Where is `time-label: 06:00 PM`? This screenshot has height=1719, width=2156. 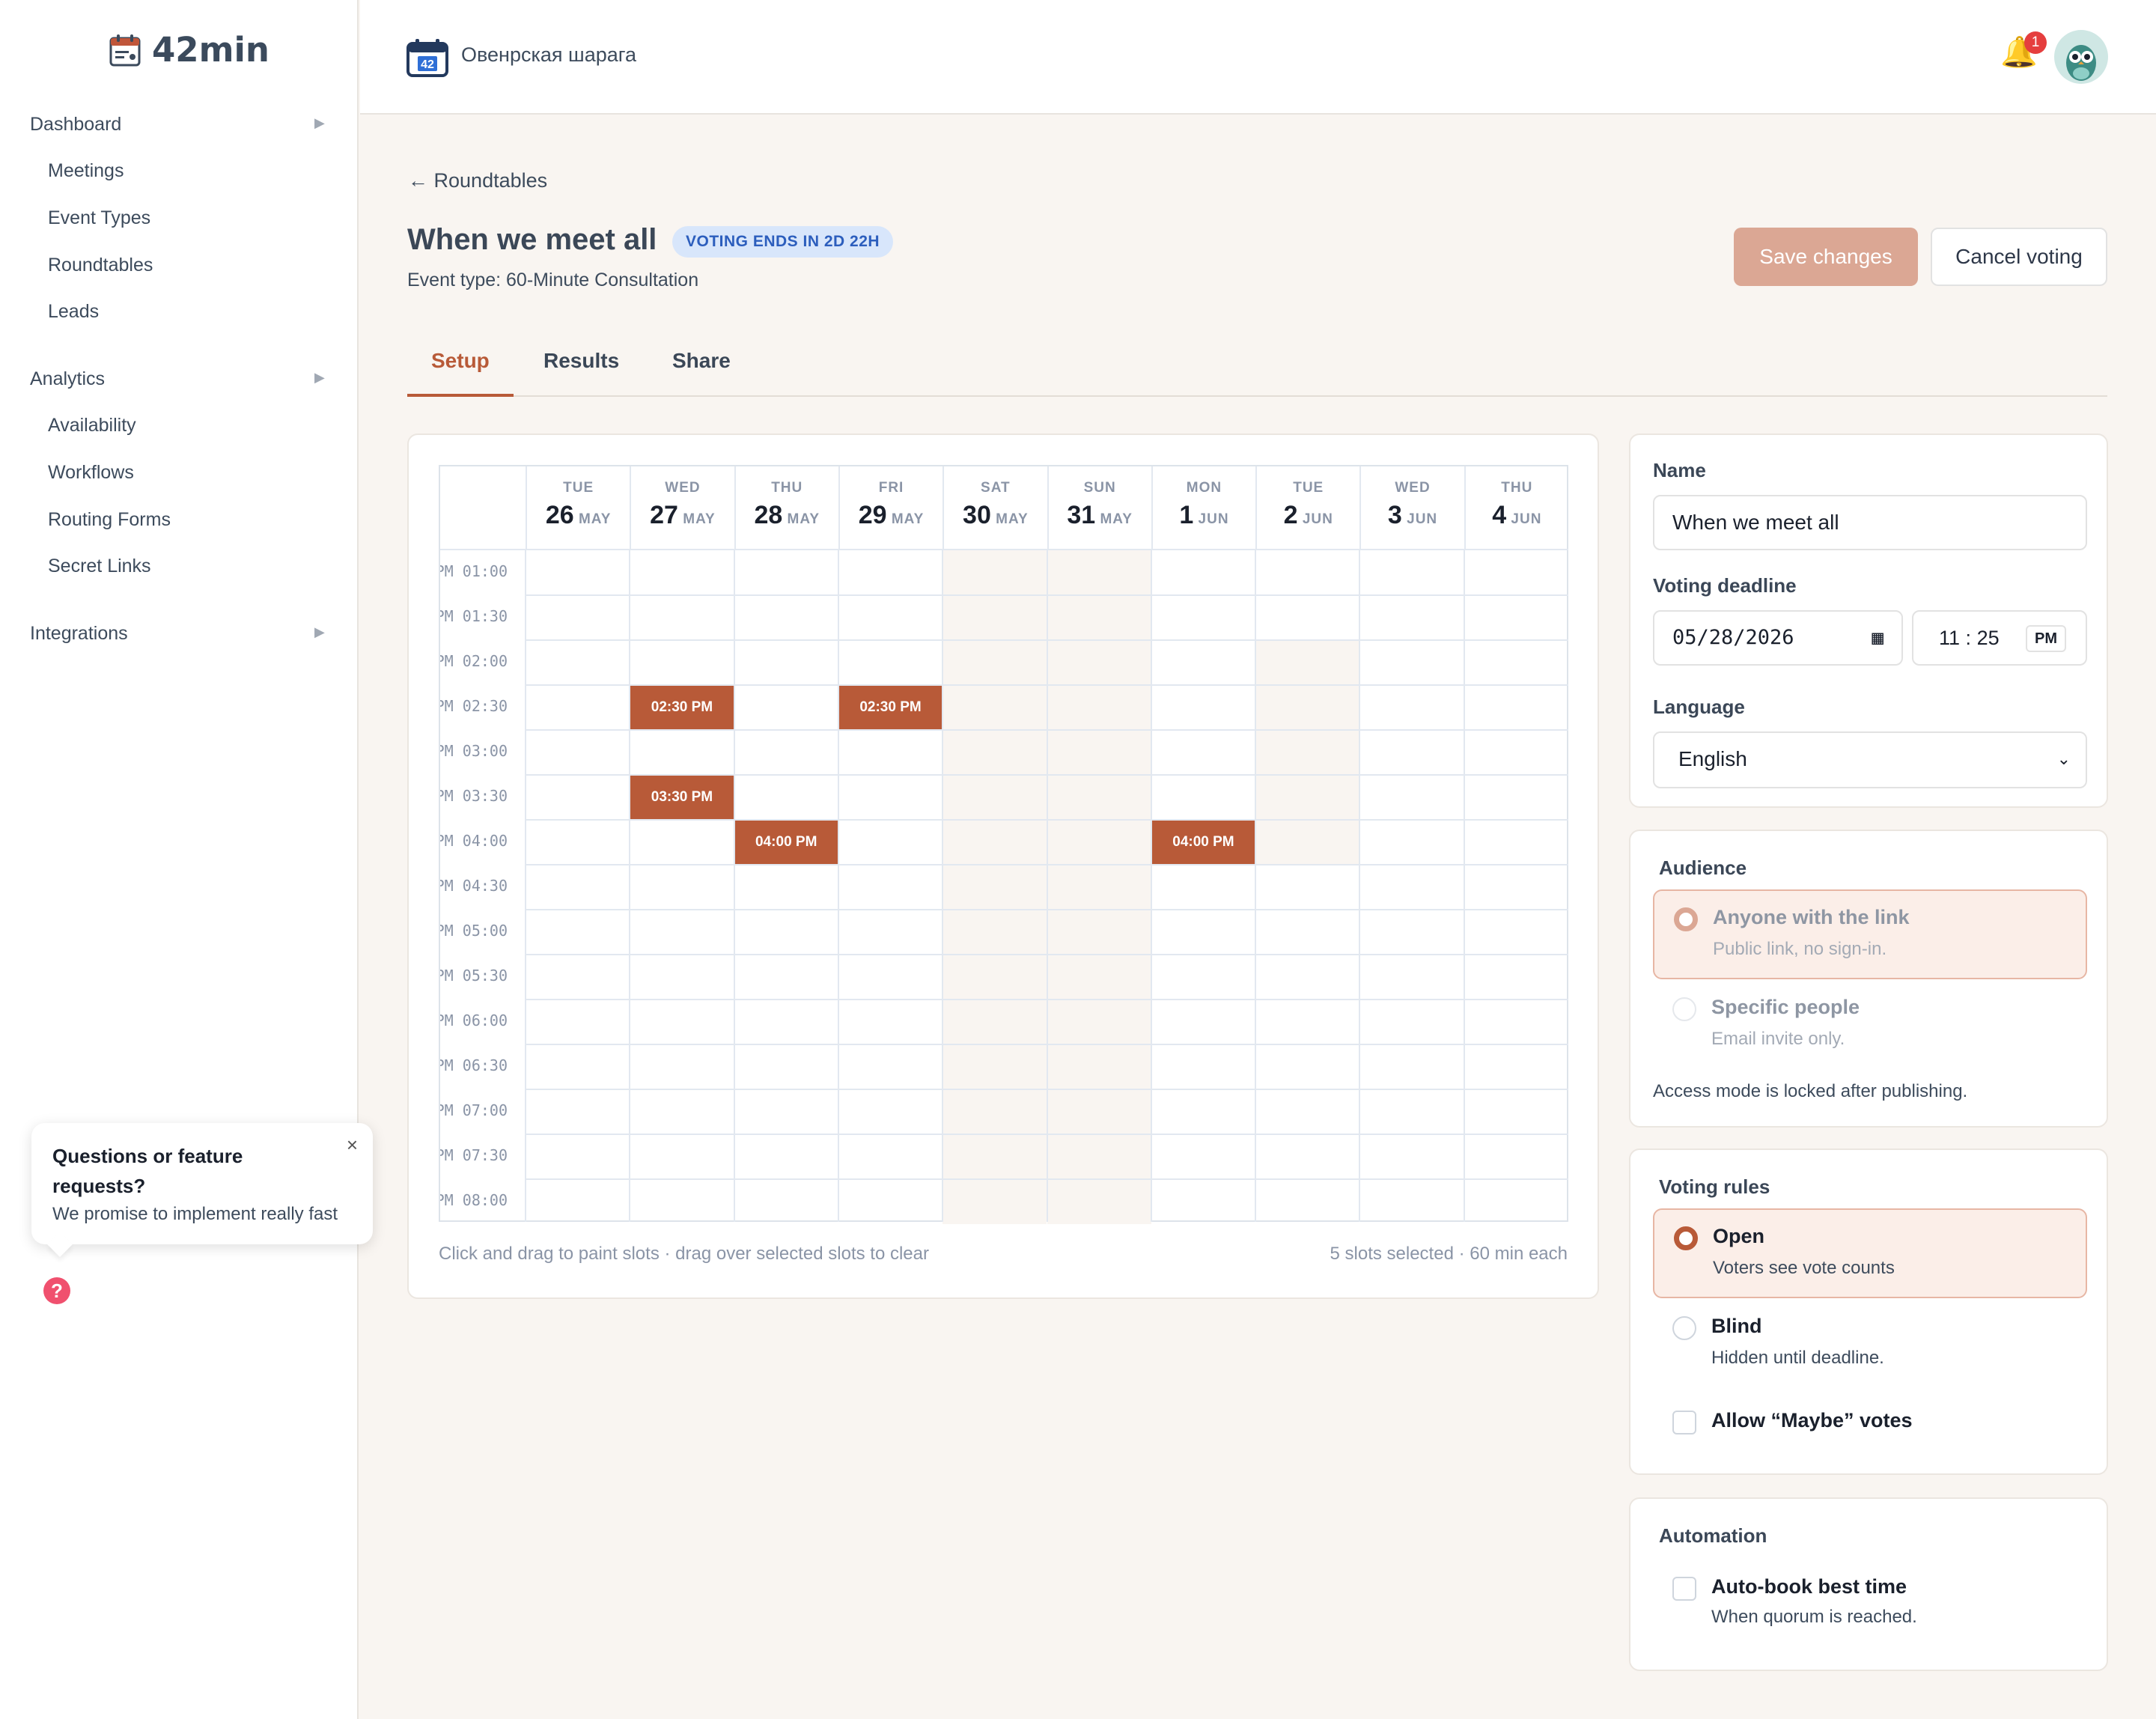 time-label: 06:00 PM is located at coordinates (474, 1020).